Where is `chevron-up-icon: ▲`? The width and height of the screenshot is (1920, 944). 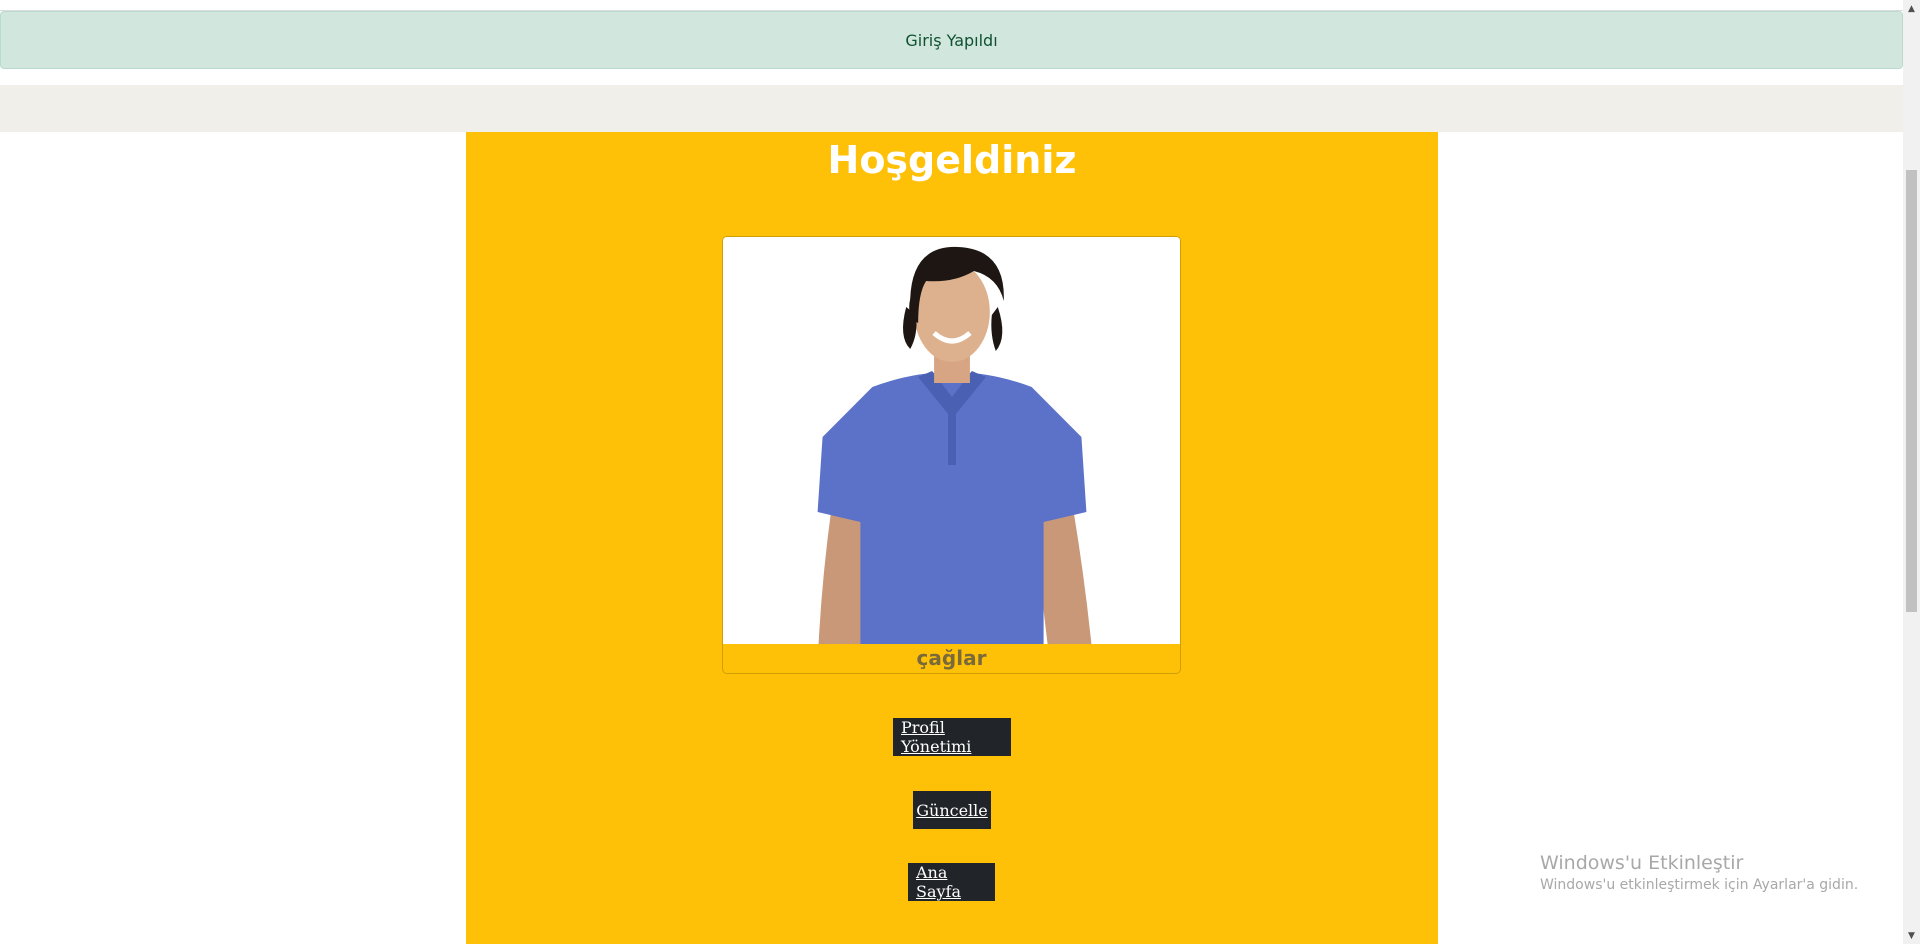 chevron-up-icon: ▲ is located at coordinates (1911, 8).